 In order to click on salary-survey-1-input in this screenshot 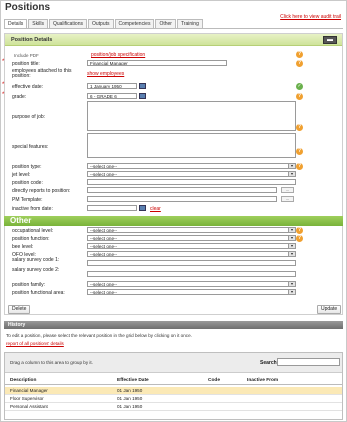, I will do `click(191, 263)`.